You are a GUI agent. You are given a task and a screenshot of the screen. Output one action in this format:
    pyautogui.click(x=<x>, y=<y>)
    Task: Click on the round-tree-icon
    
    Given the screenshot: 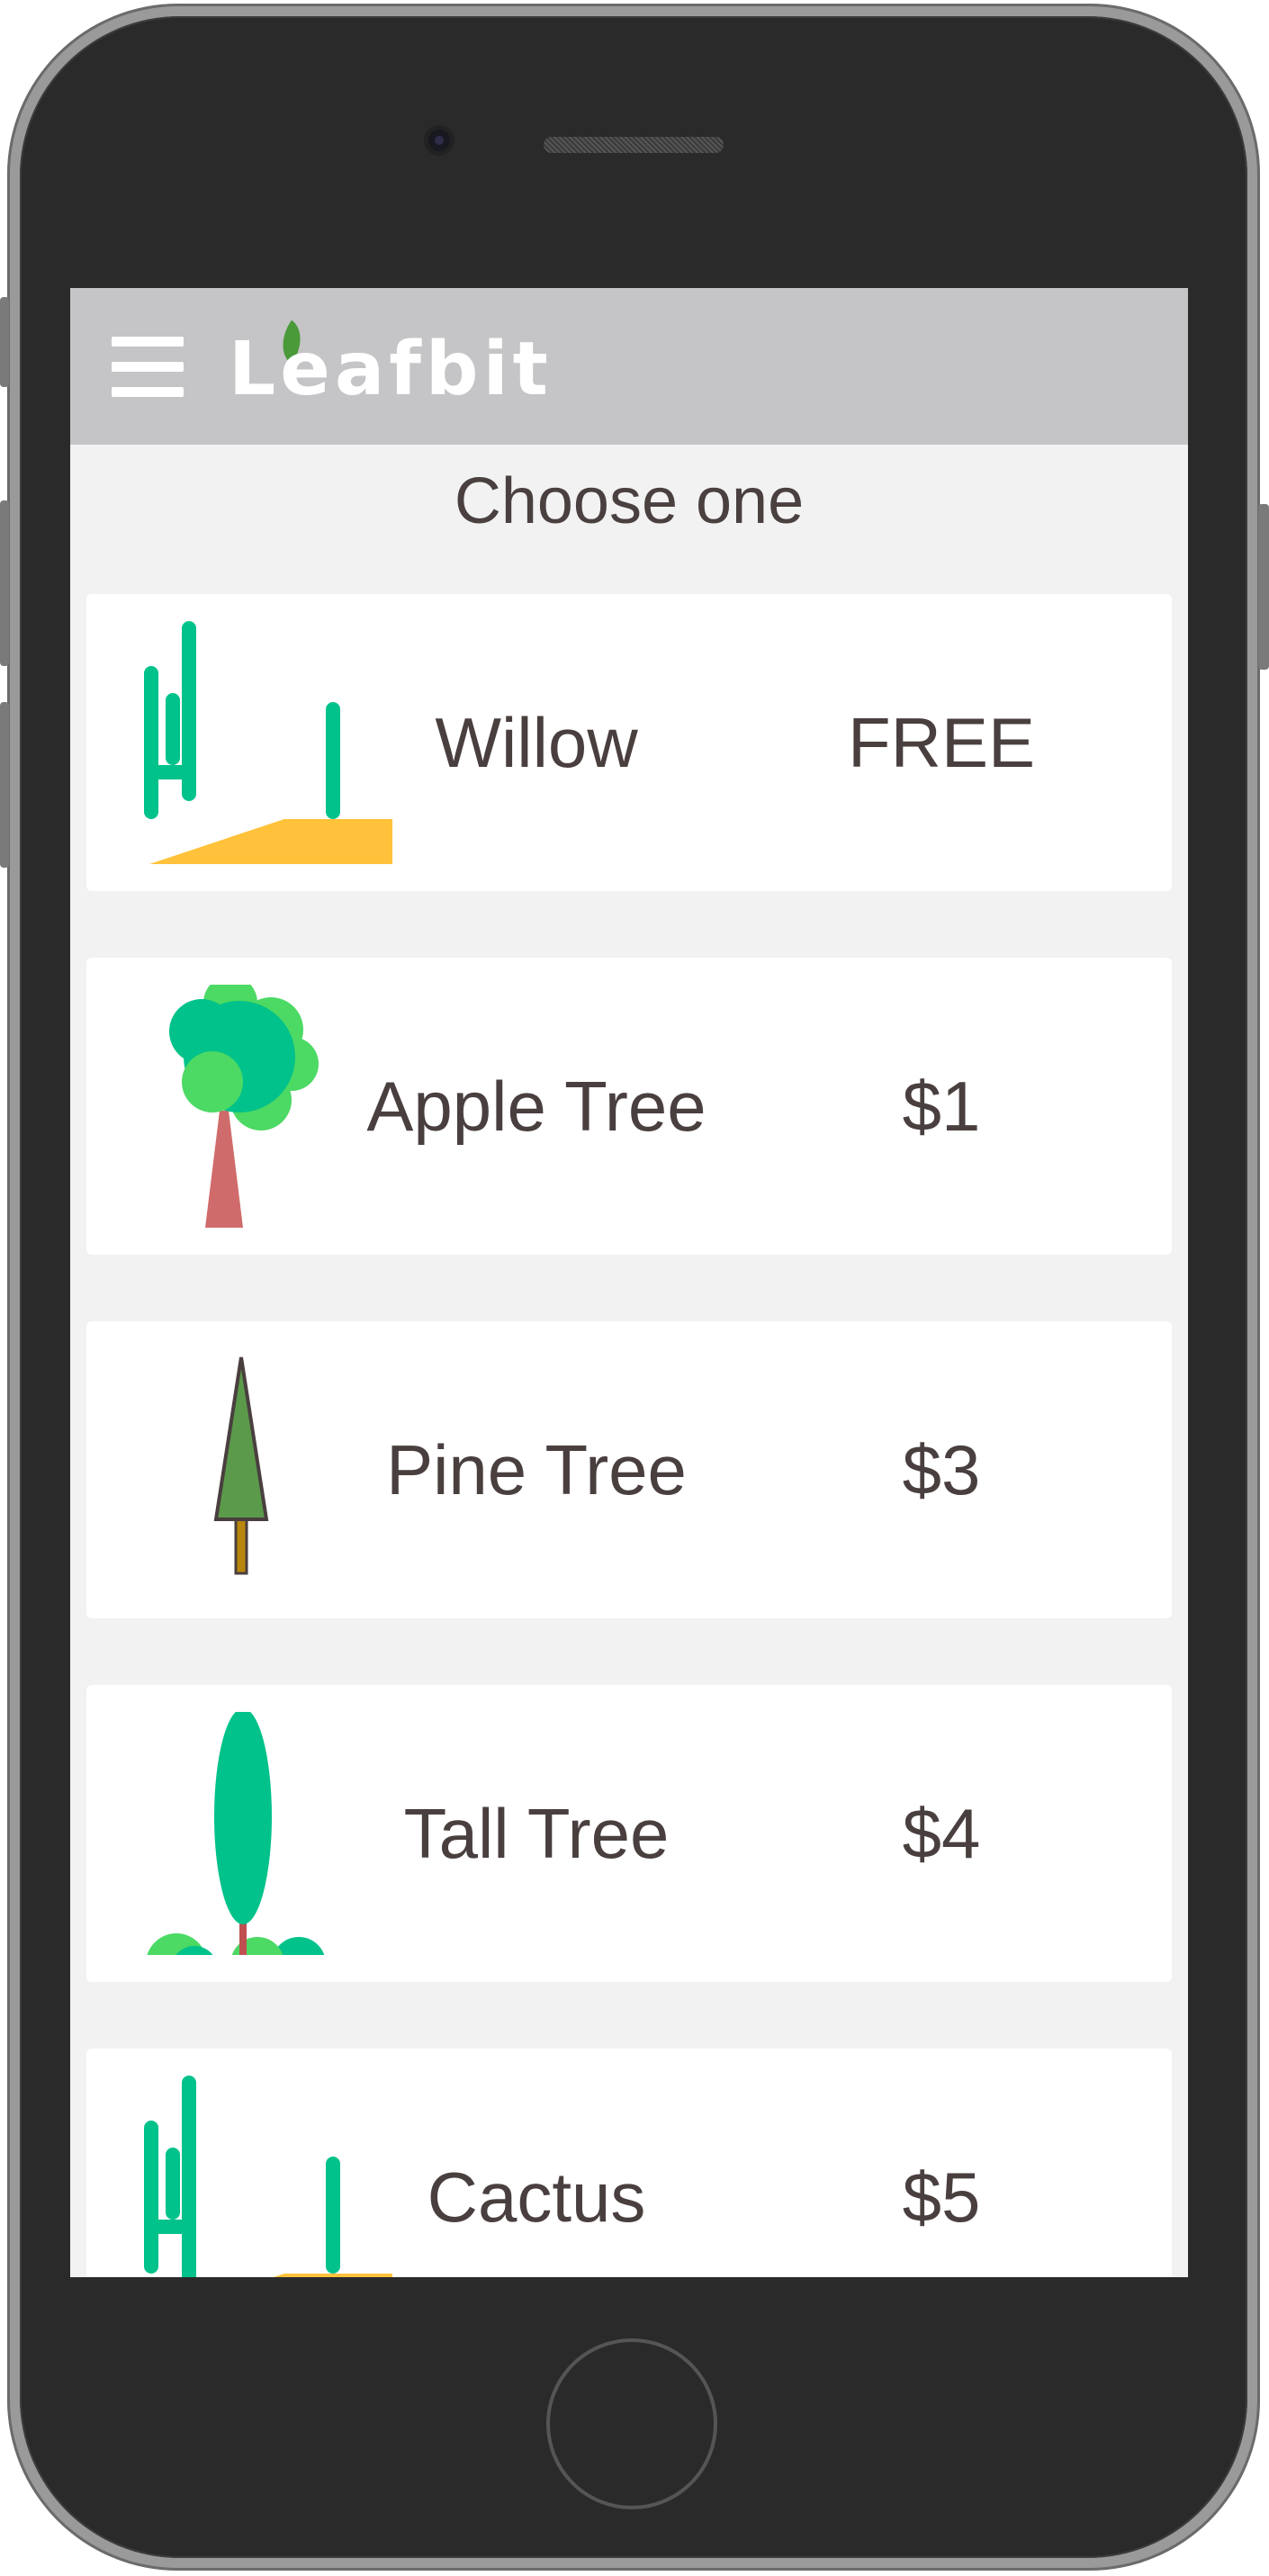 What is the action you would take?
    pyautogui.click(x=244, y=1106)
    